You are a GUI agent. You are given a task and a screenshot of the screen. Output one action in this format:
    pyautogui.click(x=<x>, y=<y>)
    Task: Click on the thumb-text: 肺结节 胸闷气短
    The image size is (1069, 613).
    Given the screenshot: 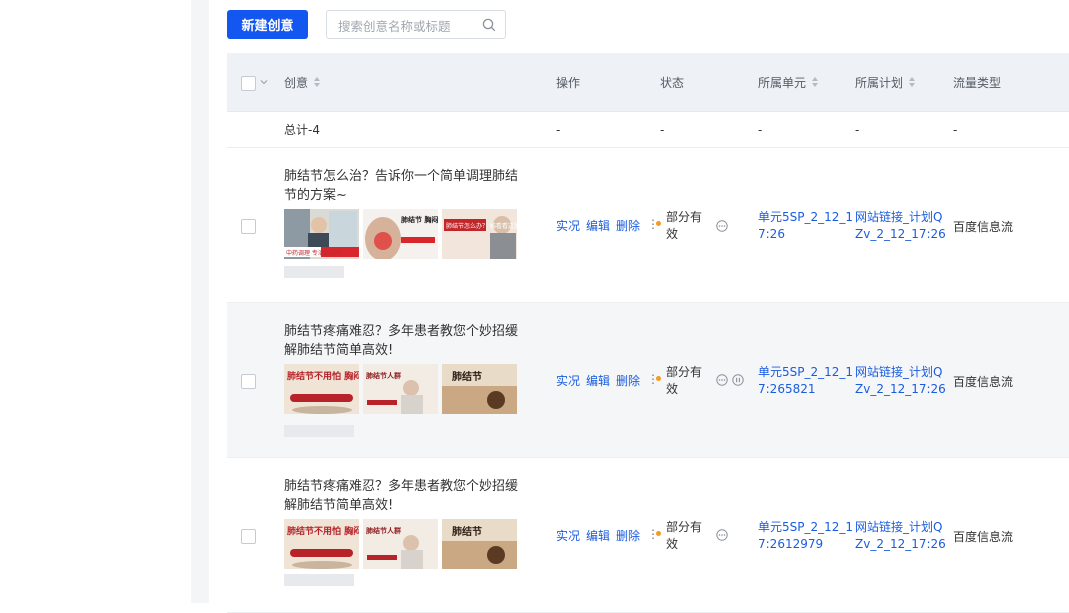 What is the action you would take?
    pyautogui.click(x=419, y=219)
    